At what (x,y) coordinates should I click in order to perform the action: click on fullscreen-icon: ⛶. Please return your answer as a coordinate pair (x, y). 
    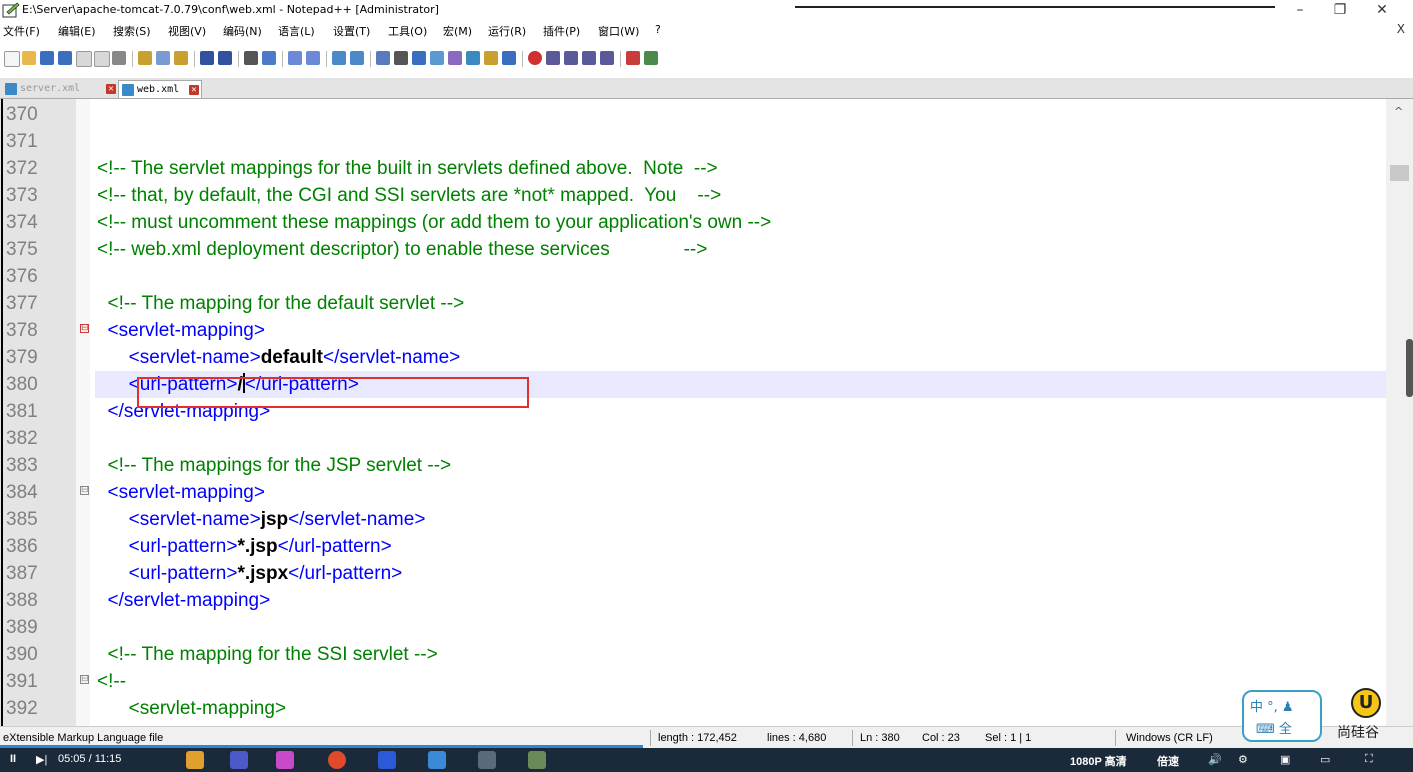
    Looking at the image, I should click on (1369, 759).